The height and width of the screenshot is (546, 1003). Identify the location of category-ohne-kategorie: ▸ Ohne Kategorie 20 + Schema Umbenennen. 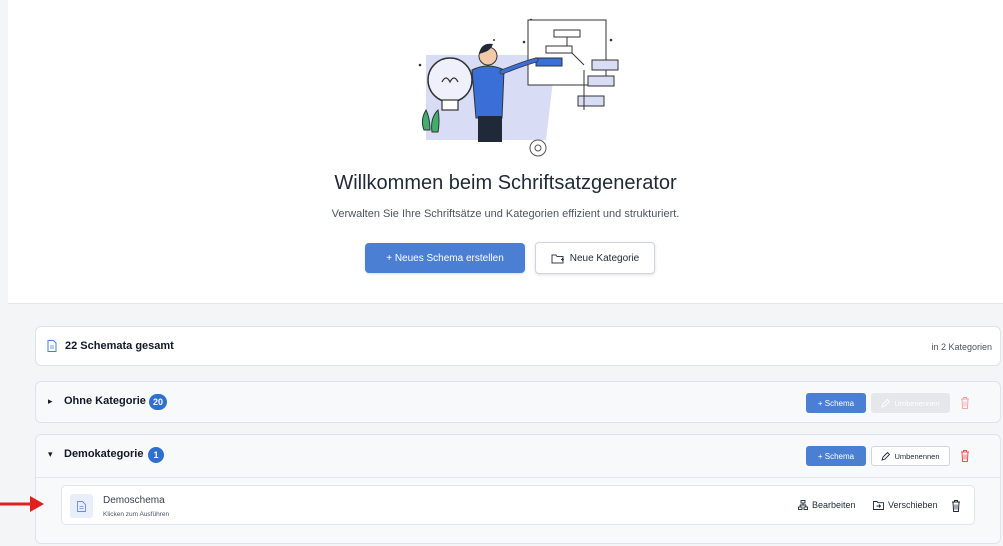
(518, 402).